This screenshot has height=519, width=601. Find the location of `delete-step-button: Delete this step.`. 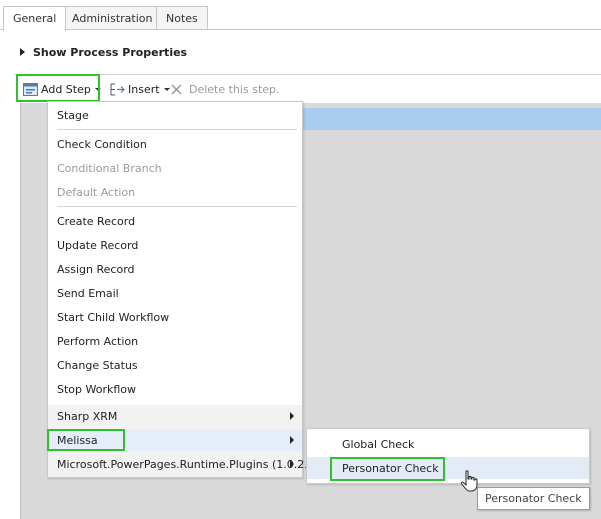

delete-step-button: Delete this step. is located at coordinates (225, 89).